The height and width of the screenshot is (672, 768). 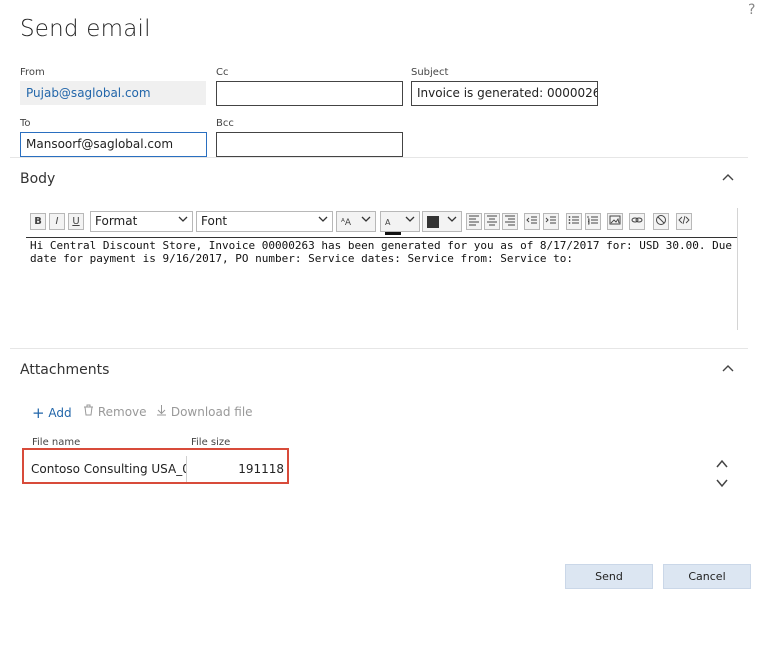 I want to click on row-scroll-stepper, so click(x=722, y=474).